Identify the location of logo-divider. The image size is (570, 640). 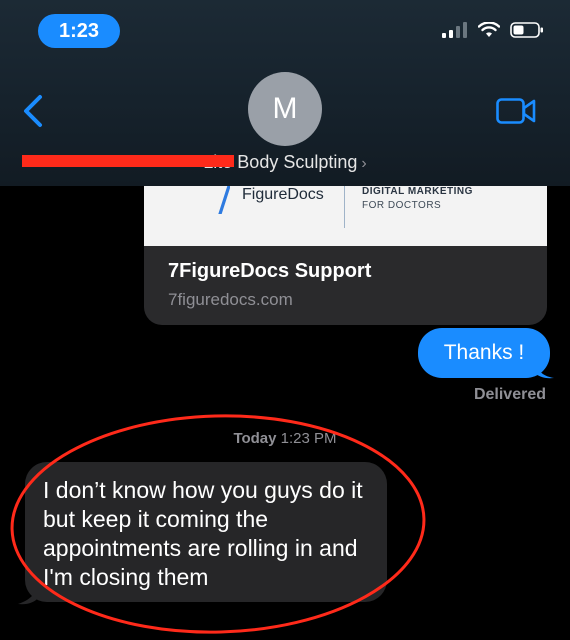
(344, 207).